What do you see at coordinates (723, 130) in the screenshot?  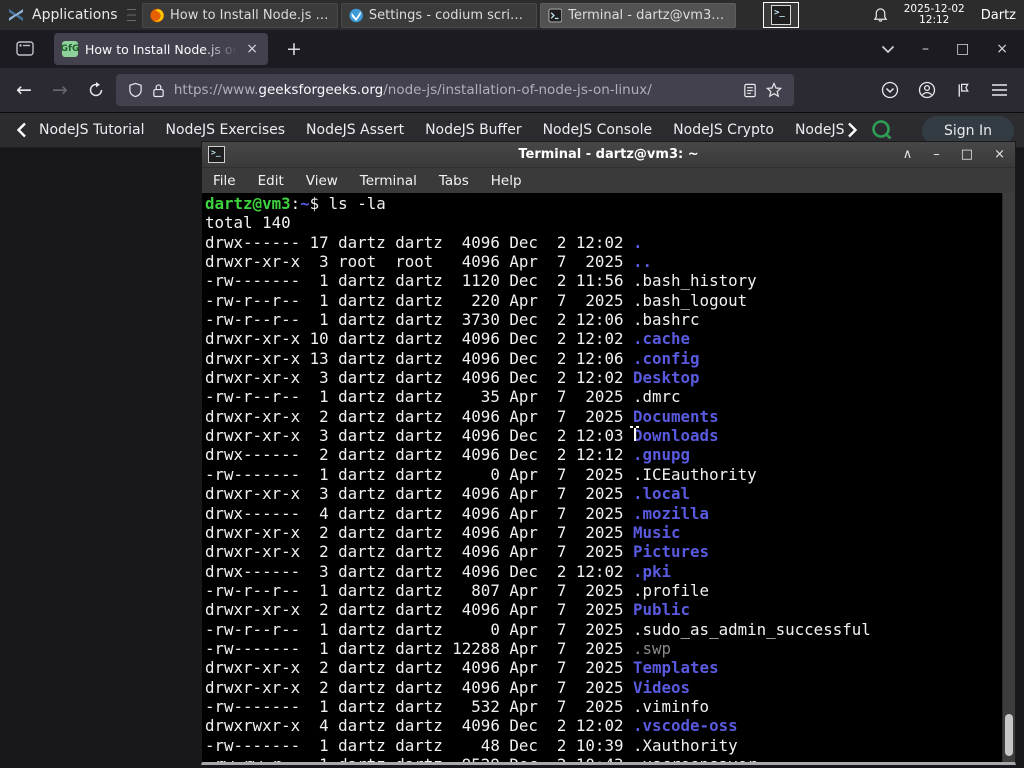 I see `nav-item: NodeJS Crypto` at bounding box center [723, 130].